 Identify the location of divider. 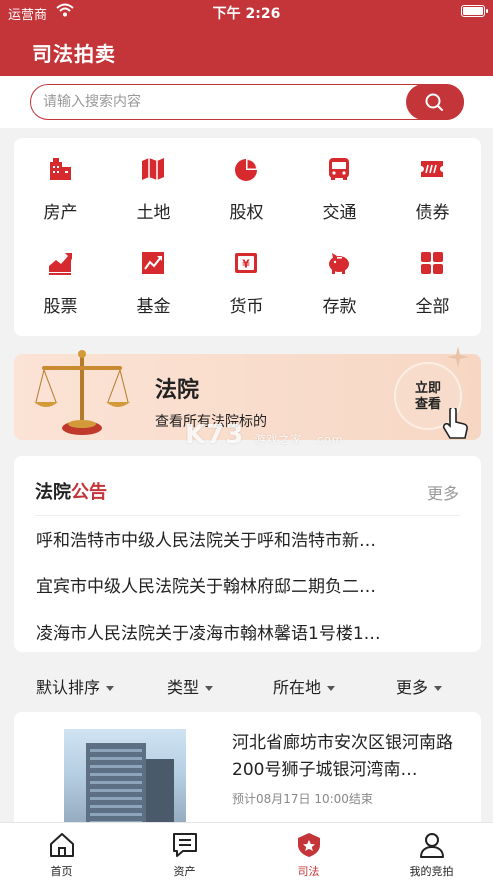
(247, 515).